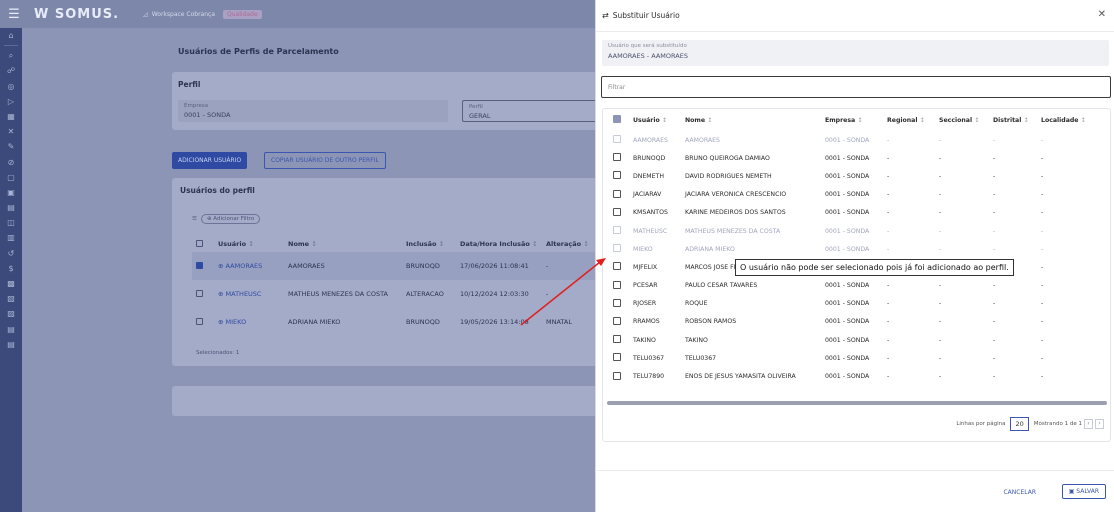  I want to click on rows-per-page-select: 20, so click(1019, 424).